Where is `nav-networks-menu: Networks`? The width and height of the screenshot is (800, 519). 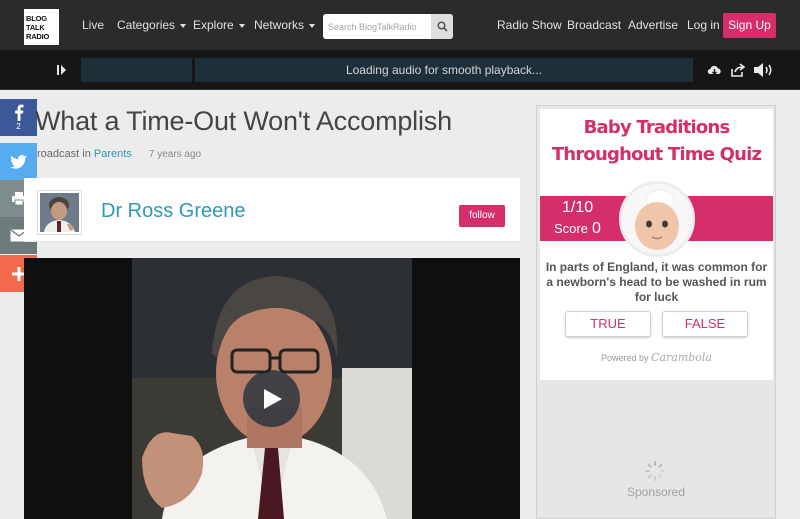 nav-networks-menu: Networks is located at coordinates (285, 25).